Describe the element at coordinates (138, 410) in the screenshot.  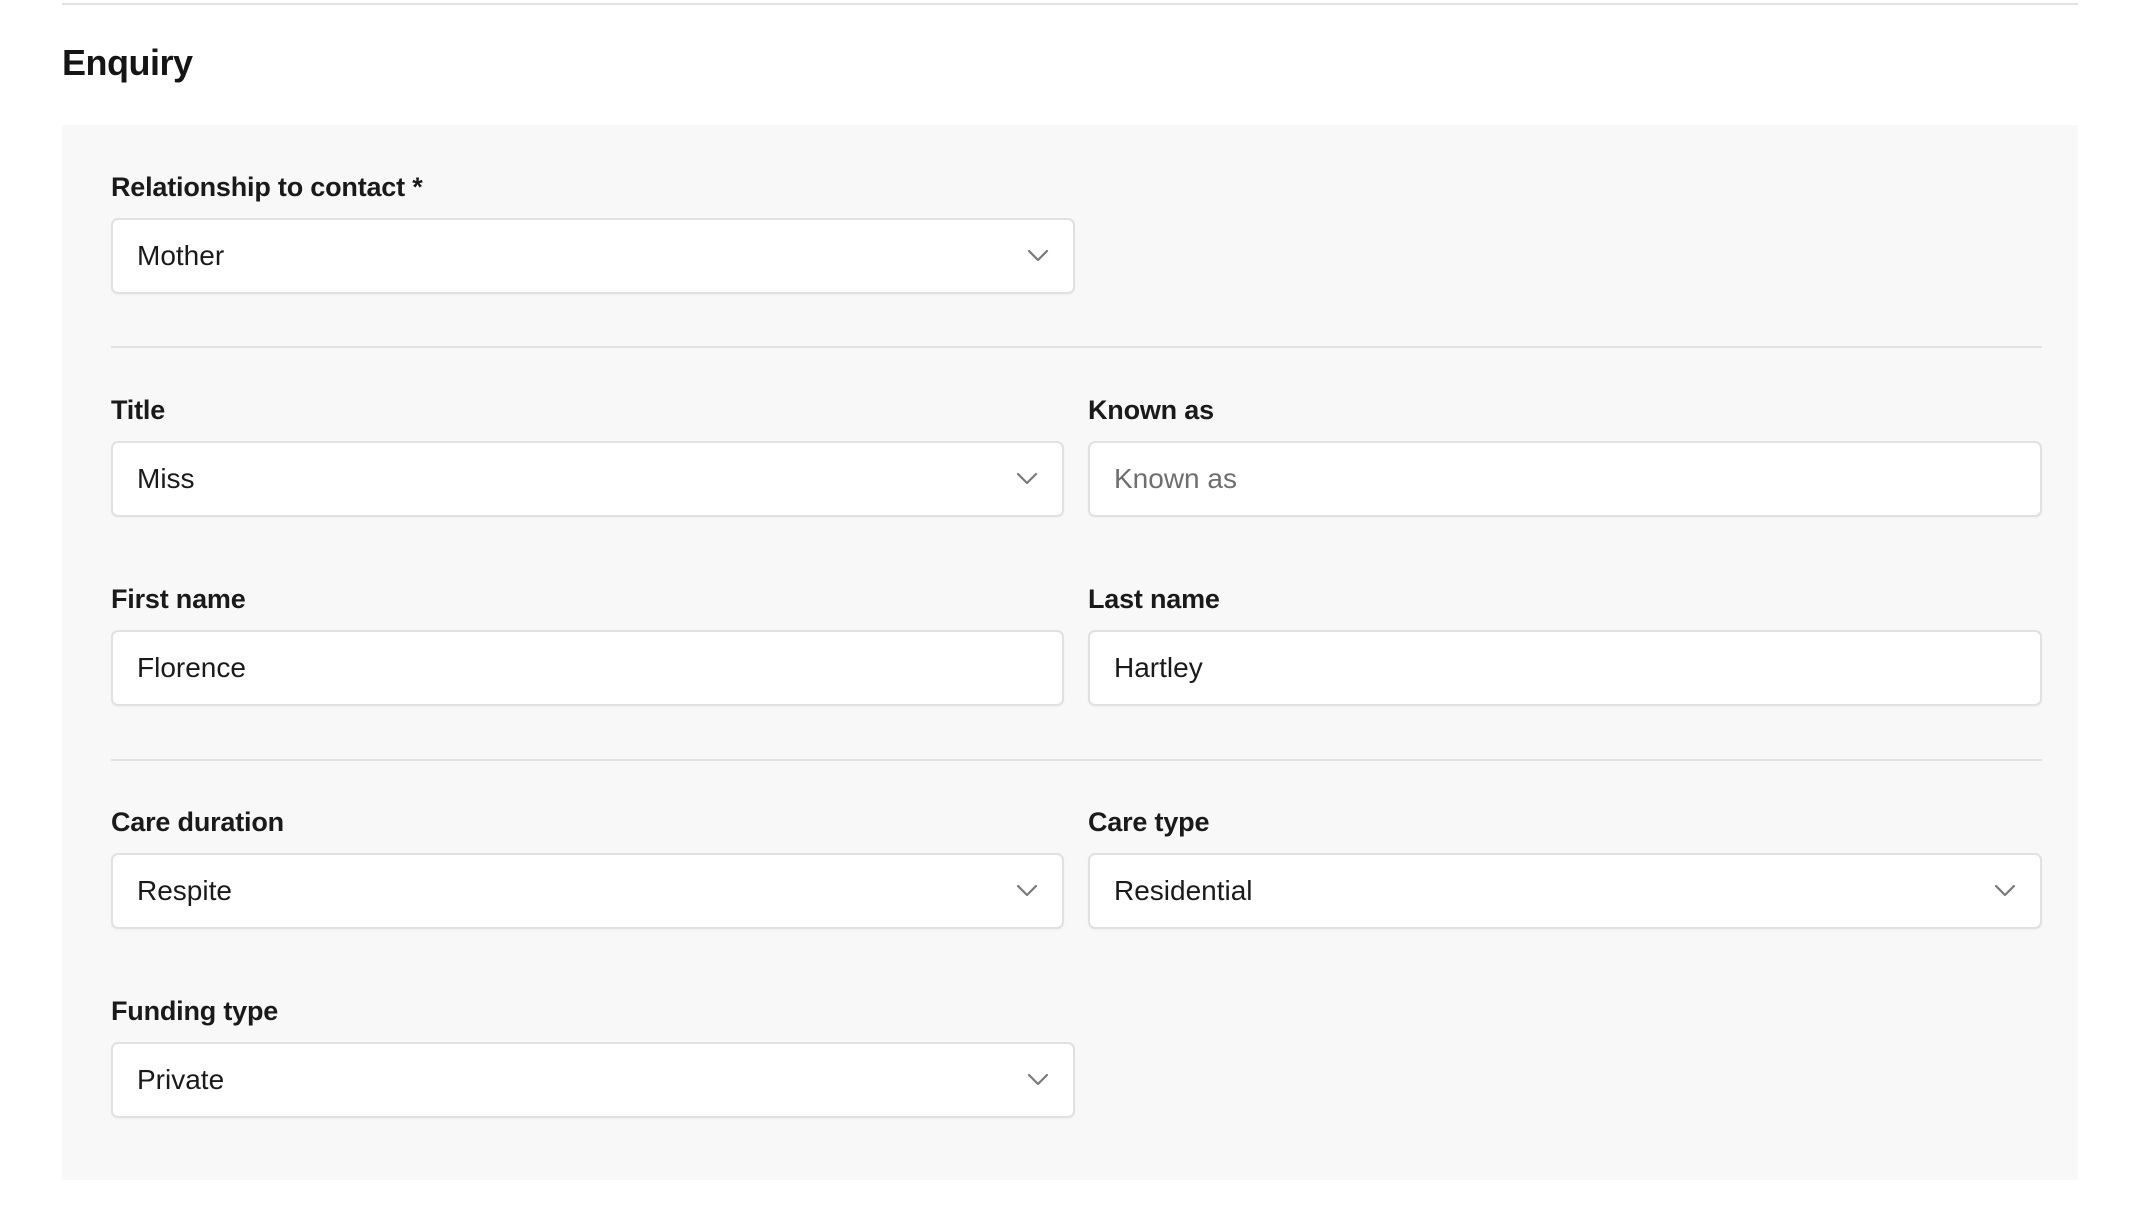
I see `title-label: Title` at that location.